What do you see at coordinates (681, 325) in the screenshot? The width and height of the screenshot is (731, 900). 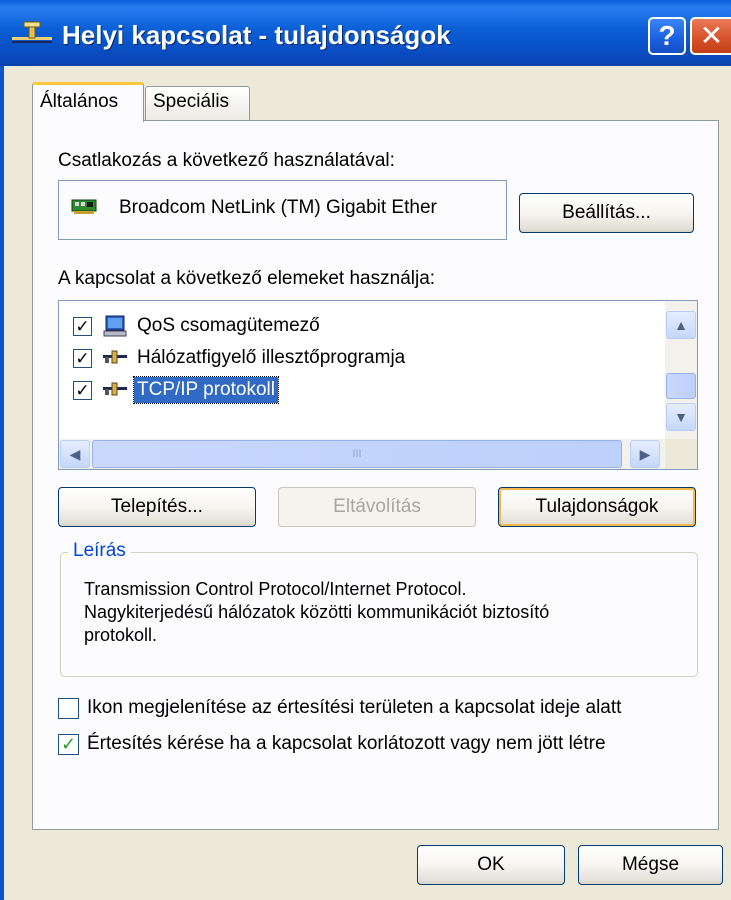 I see `scroll-up-button: ▲` at bounding box center [681, 325].